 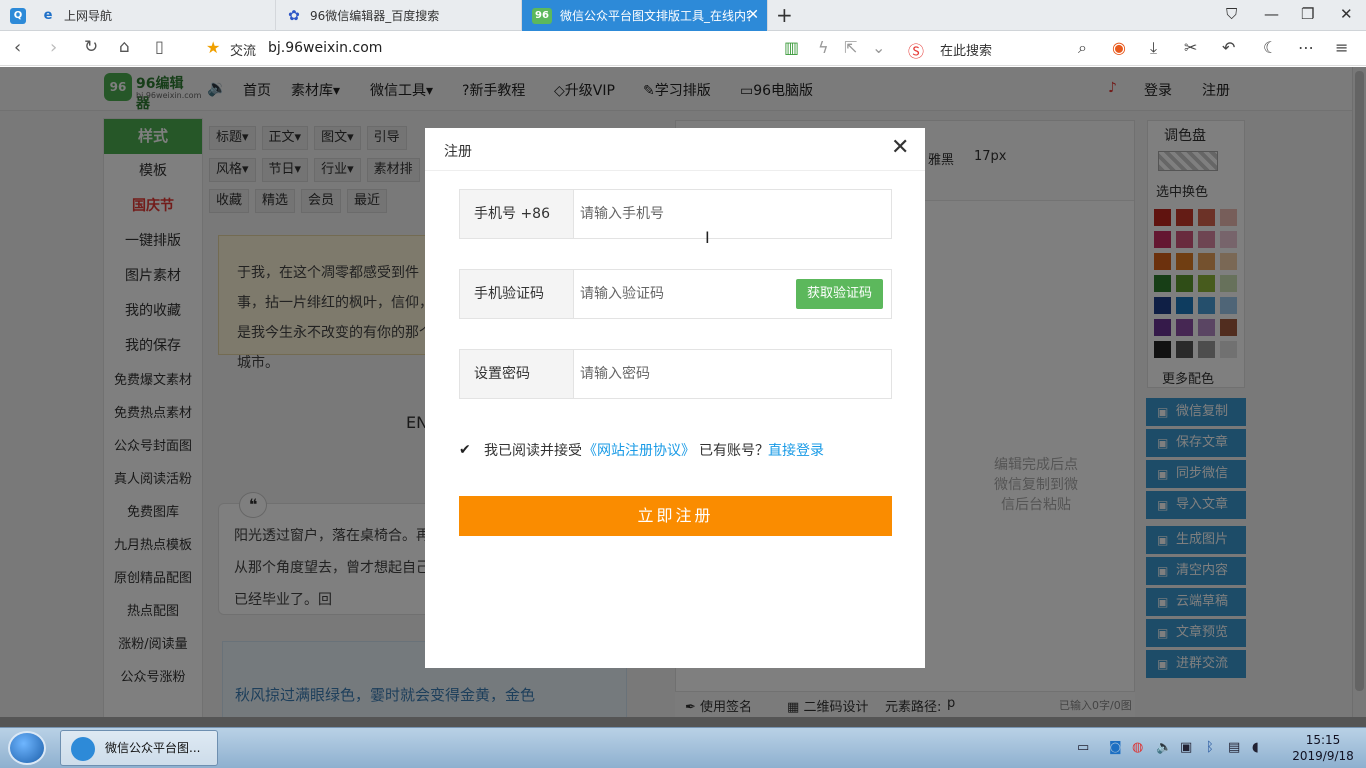 What do you see at coordinates (17, 47) in the screenshot?
I see `back-icon: ‹` at bounding box center [17, 47].